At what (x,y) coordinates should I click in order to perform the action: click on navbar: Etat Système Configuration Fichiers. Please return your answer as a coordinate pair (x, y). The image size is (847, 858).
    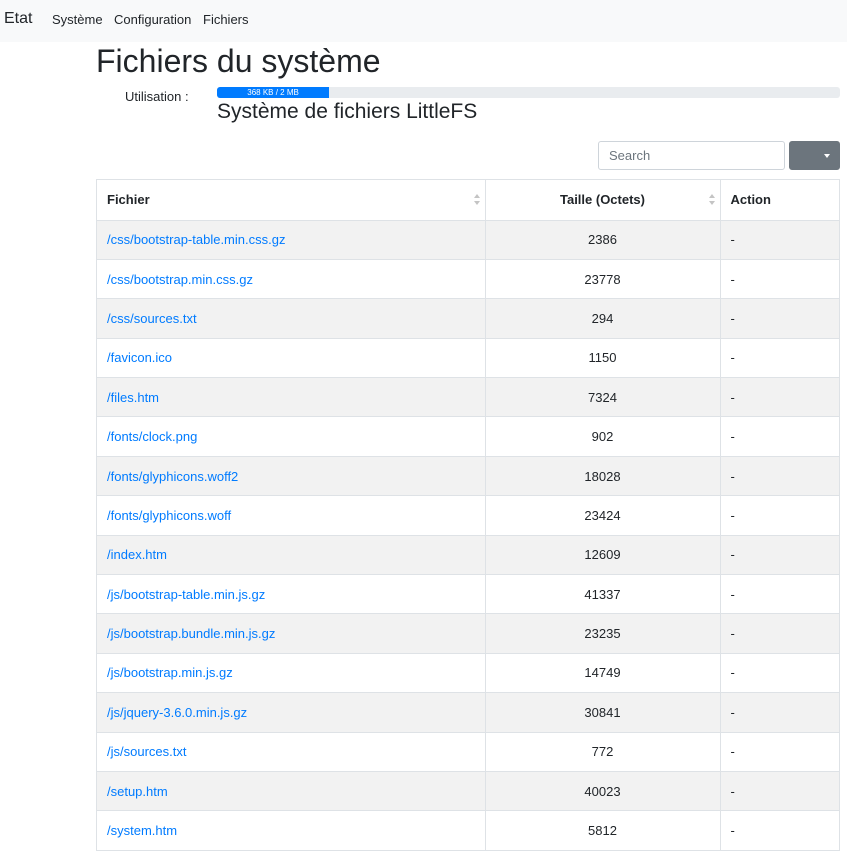
    Looking at the image, I should click on (423, 21).